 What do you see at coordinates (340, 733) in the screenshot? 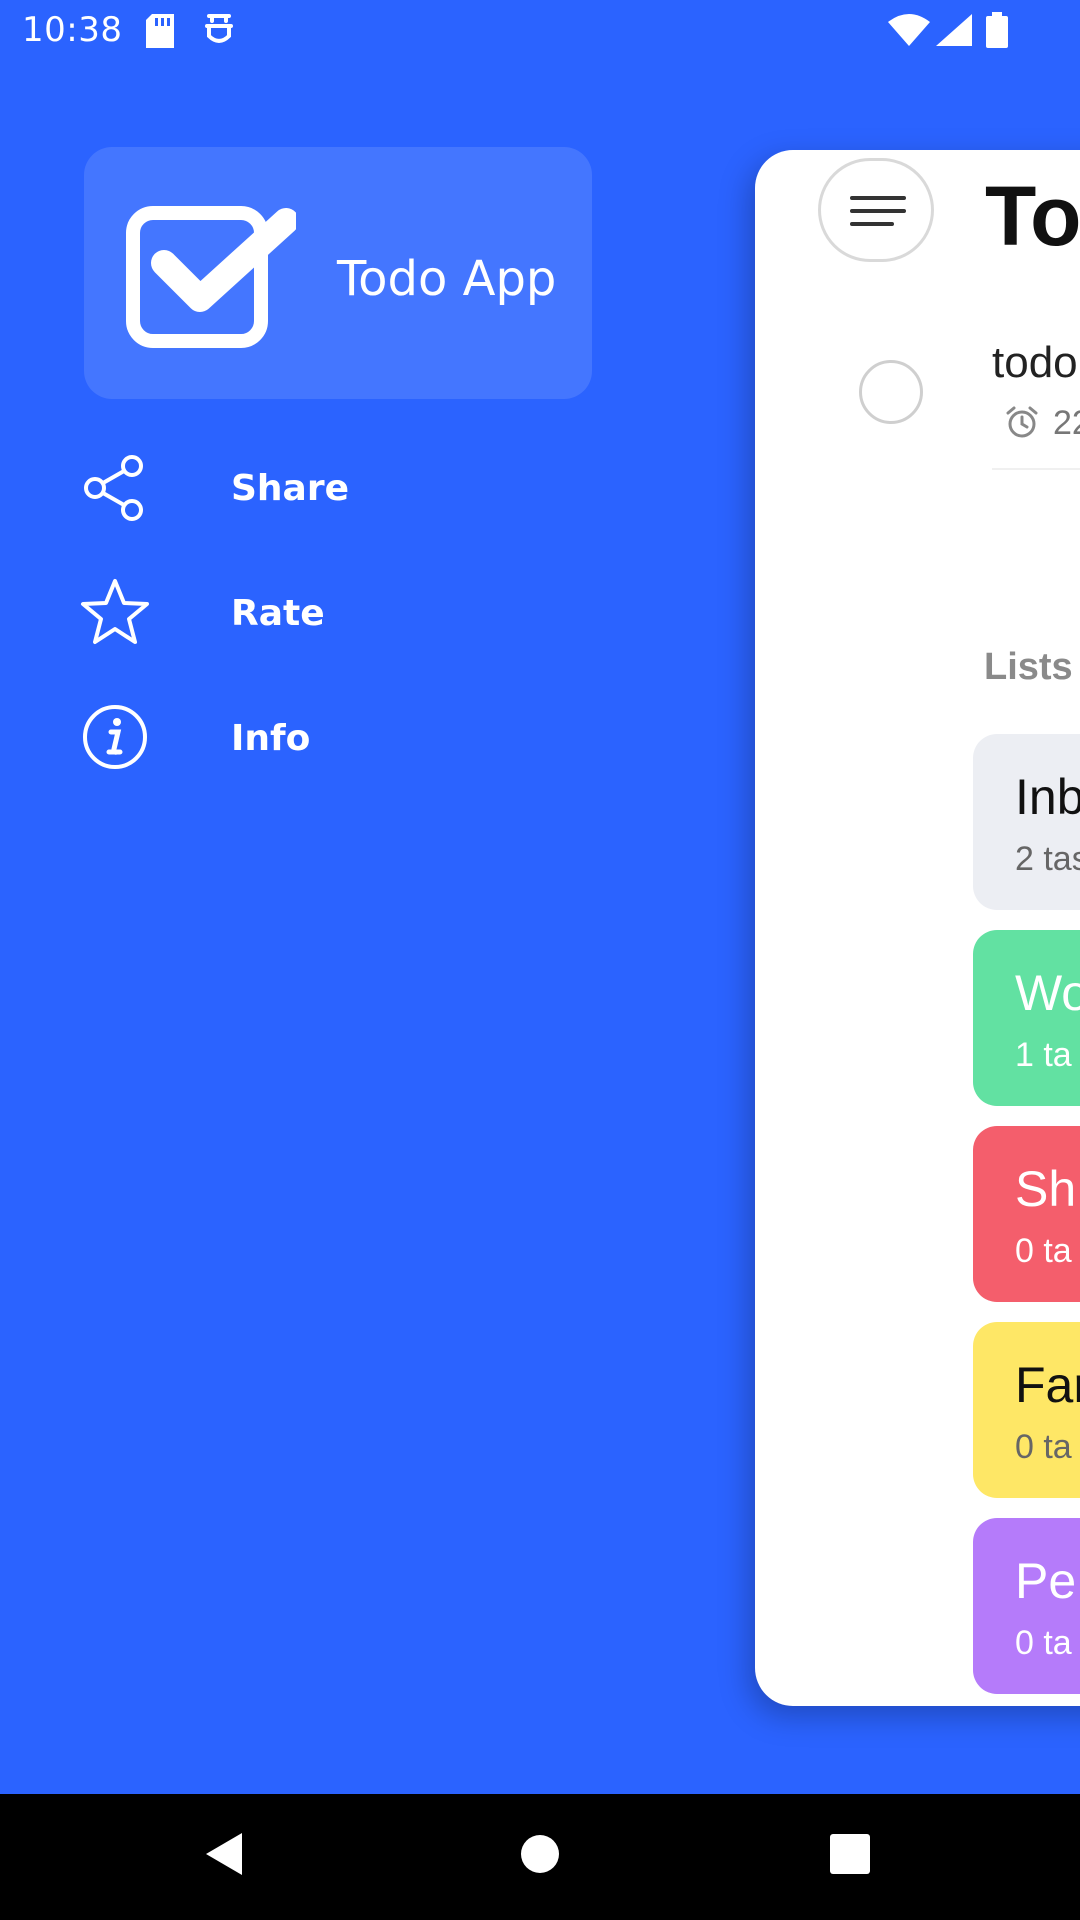
I see `drawer-item-info: Info` at bounding box center [340, 733].